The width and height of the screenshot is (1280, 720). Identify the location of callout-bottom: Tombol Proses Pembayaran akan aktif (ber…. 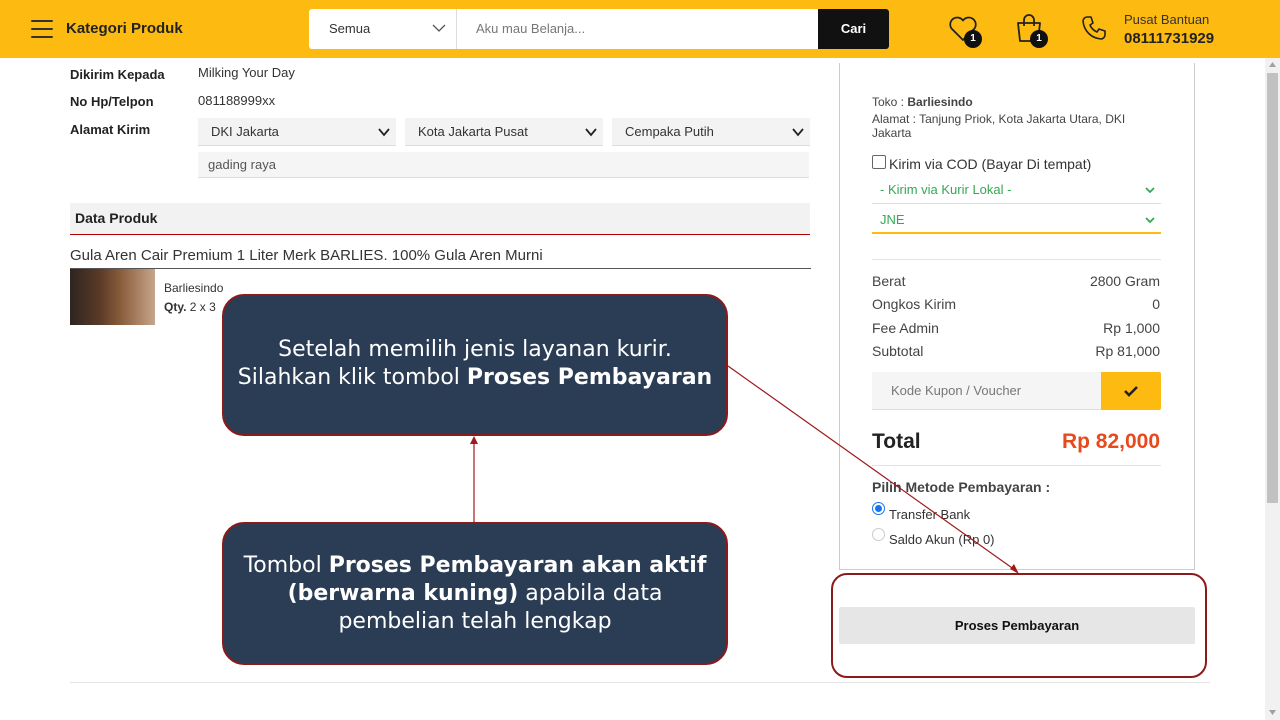
(475, 593).